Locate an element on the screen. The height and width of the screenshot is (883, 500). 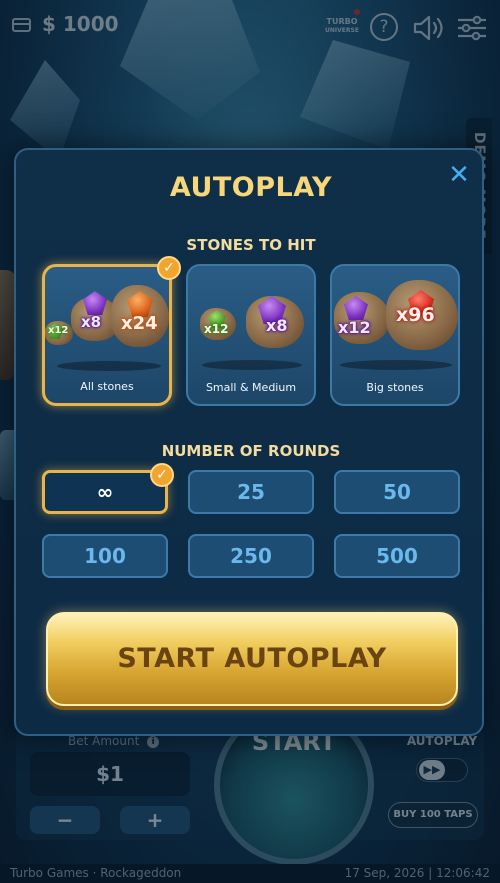
rounds-option-500: 500 is located at coordinates (397, 556).